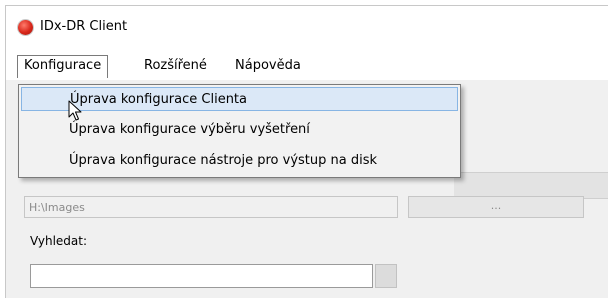 Image resolution: width=608 pixels, height=298 pixels. What do you see at coordinates (386, 276) in the screenshot?
I see `search-button` at bounding box center [386, 276].